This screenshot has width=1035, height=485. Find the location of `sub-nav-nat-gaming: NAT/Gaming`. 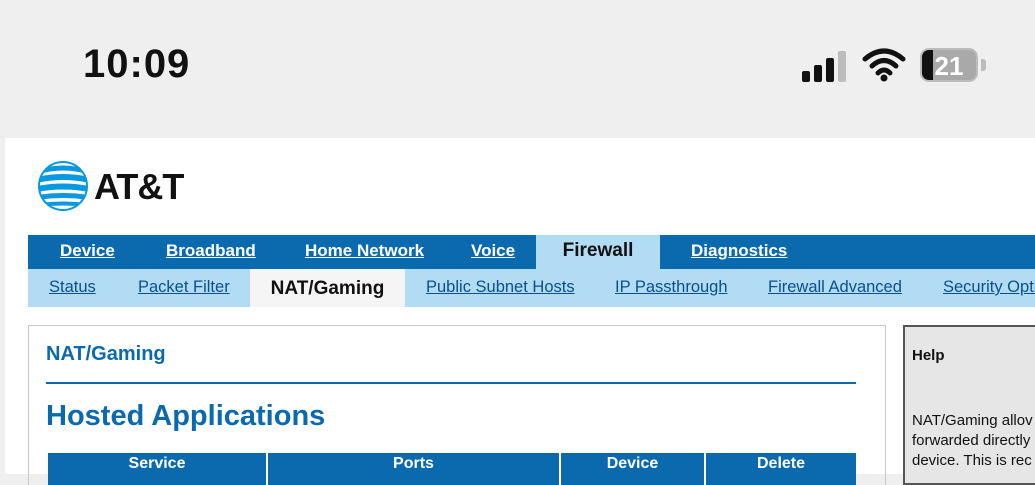

sub-nav-nat-gaming: NAT/Gaming is located at coordinates (327, 288).